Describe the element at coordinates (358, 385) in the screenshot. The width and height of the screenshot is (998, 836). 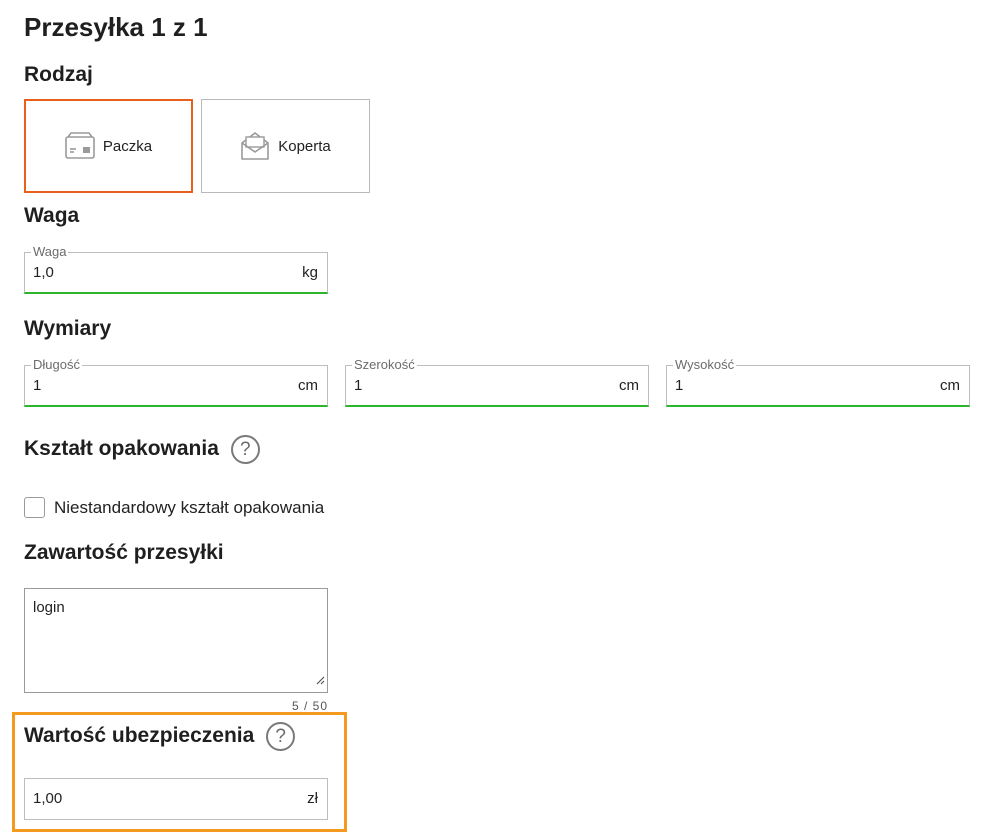
I see `width-value: 1` at that location.